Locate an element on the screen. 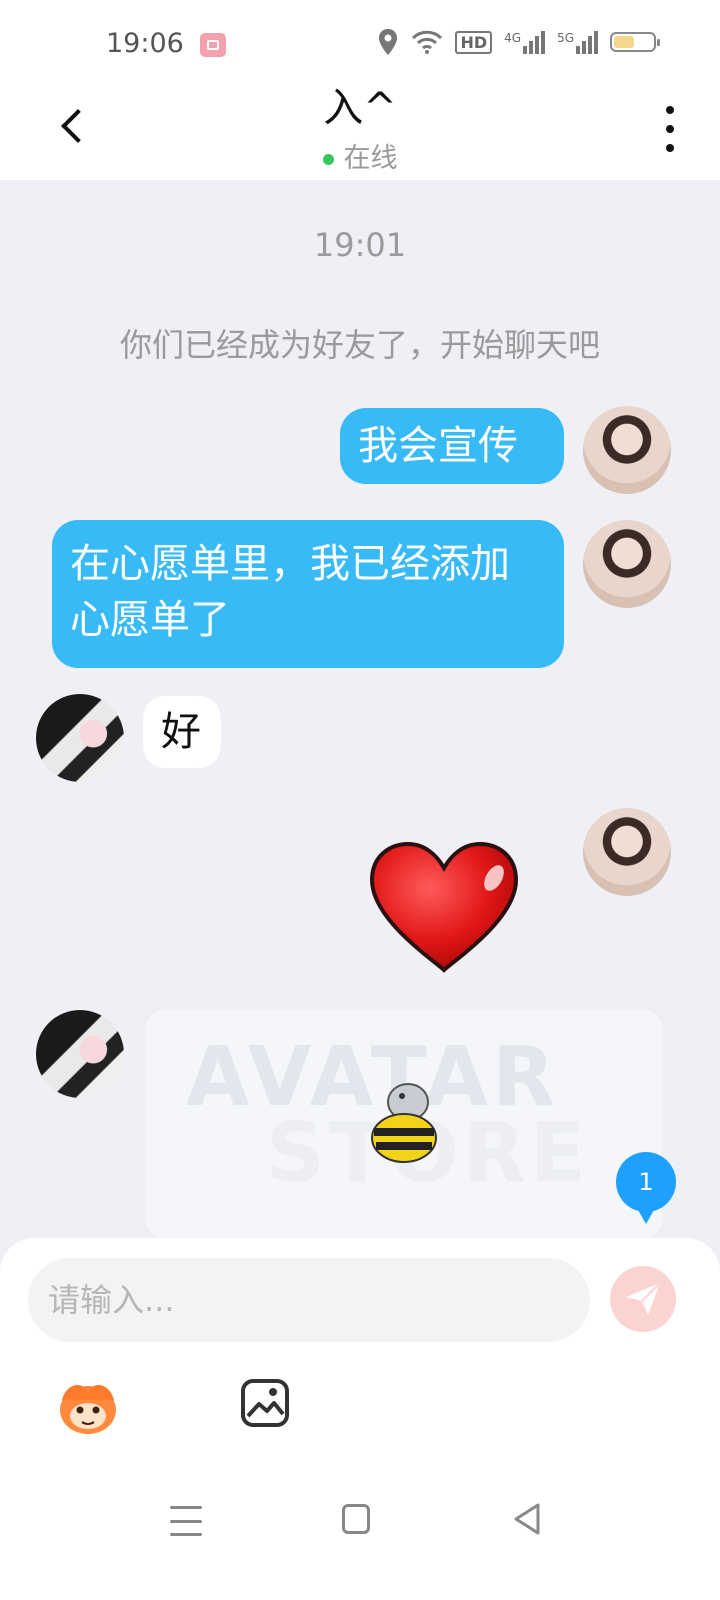  hd-icon: HD is located at coordinates (474, 42).